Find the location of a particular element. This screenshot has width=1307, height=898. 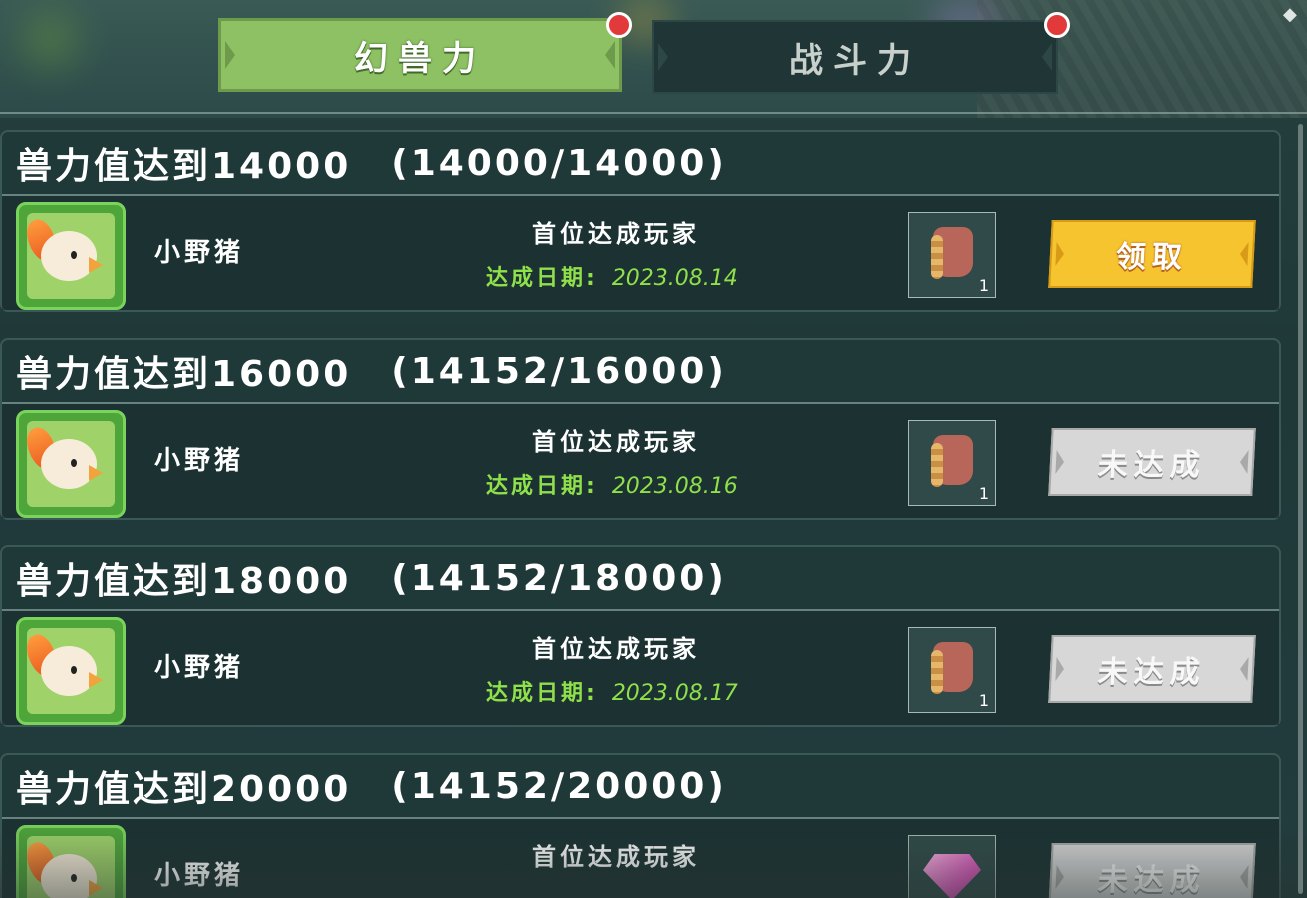

milestone-progress: (14152/16000) is located at coordinates (559, 371).